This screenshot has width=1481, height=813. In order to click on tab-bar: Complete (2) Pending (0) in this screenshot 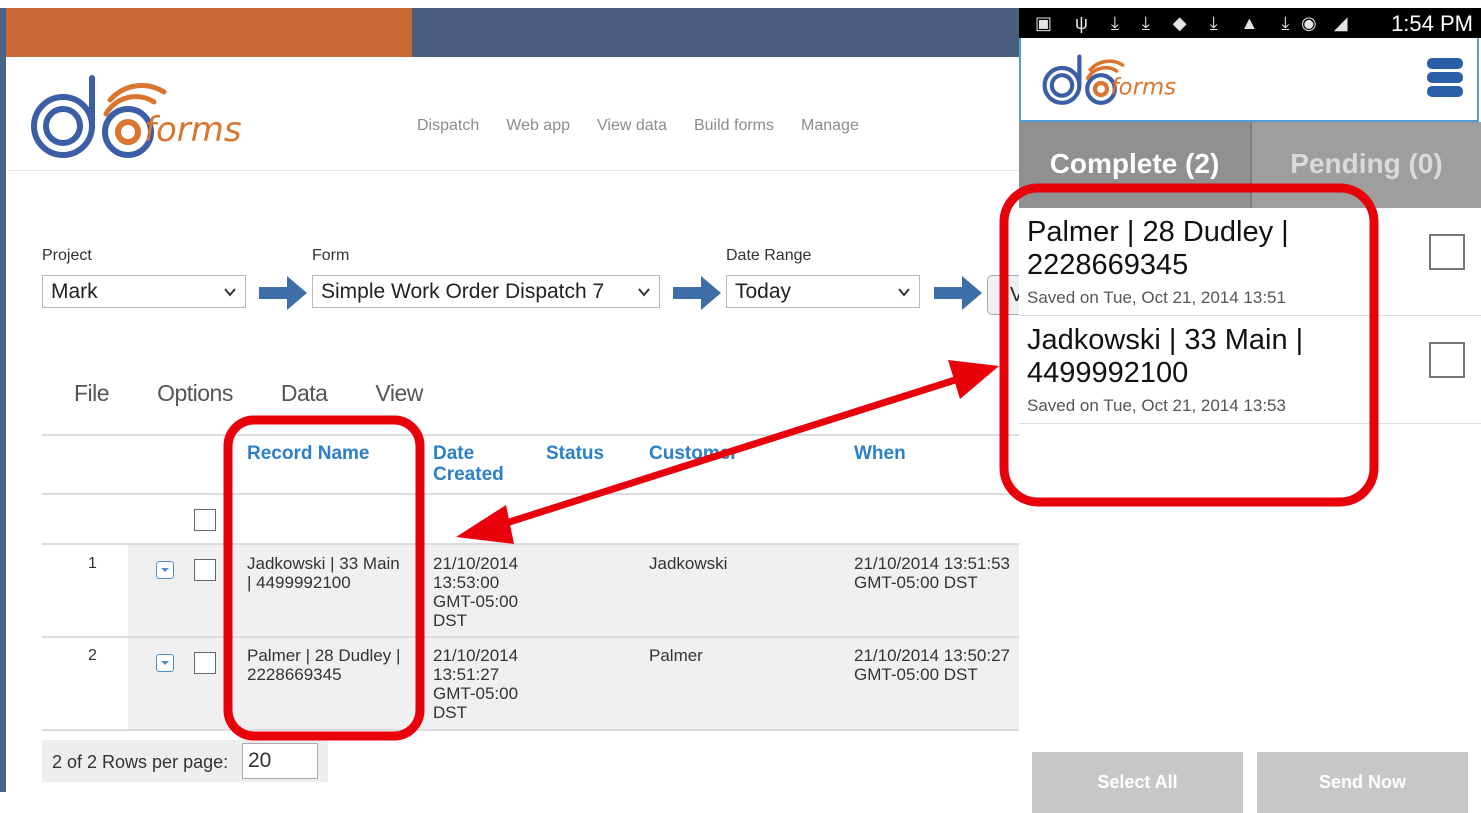, I will do `click(1250, 165)`.